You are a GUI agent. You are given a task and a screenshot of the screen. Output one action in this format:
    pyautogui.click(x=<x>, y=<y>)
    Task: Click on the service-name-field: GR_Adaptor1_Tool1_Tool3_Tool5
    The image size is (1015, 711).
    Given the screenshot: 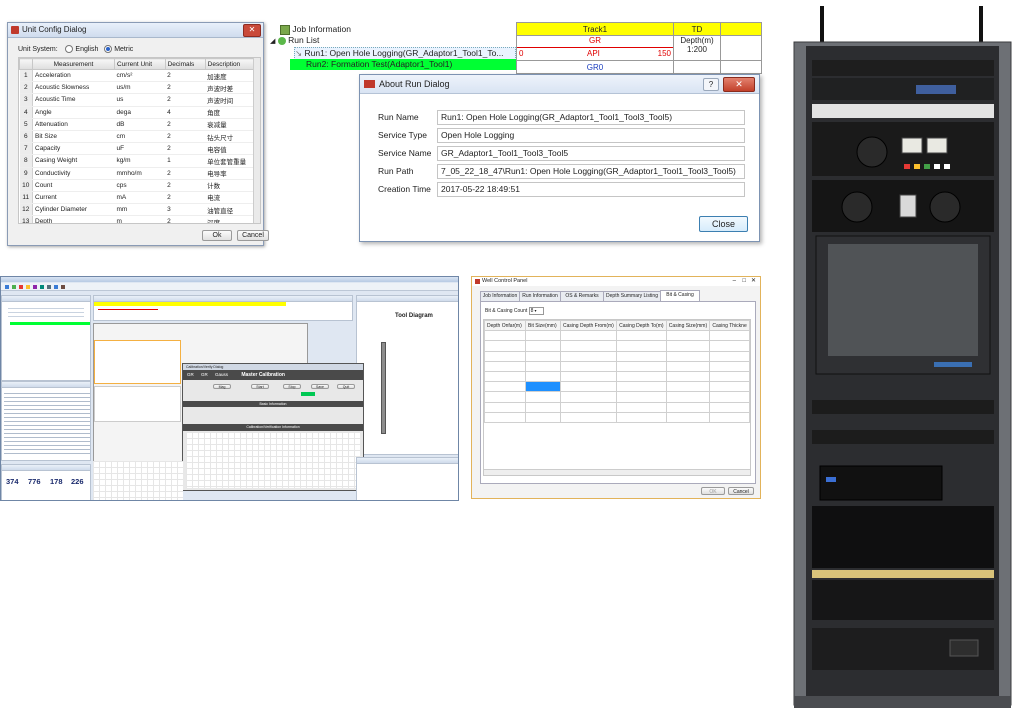 What is the action you would take?
    pyautogui.click(x=591, y=153)
    